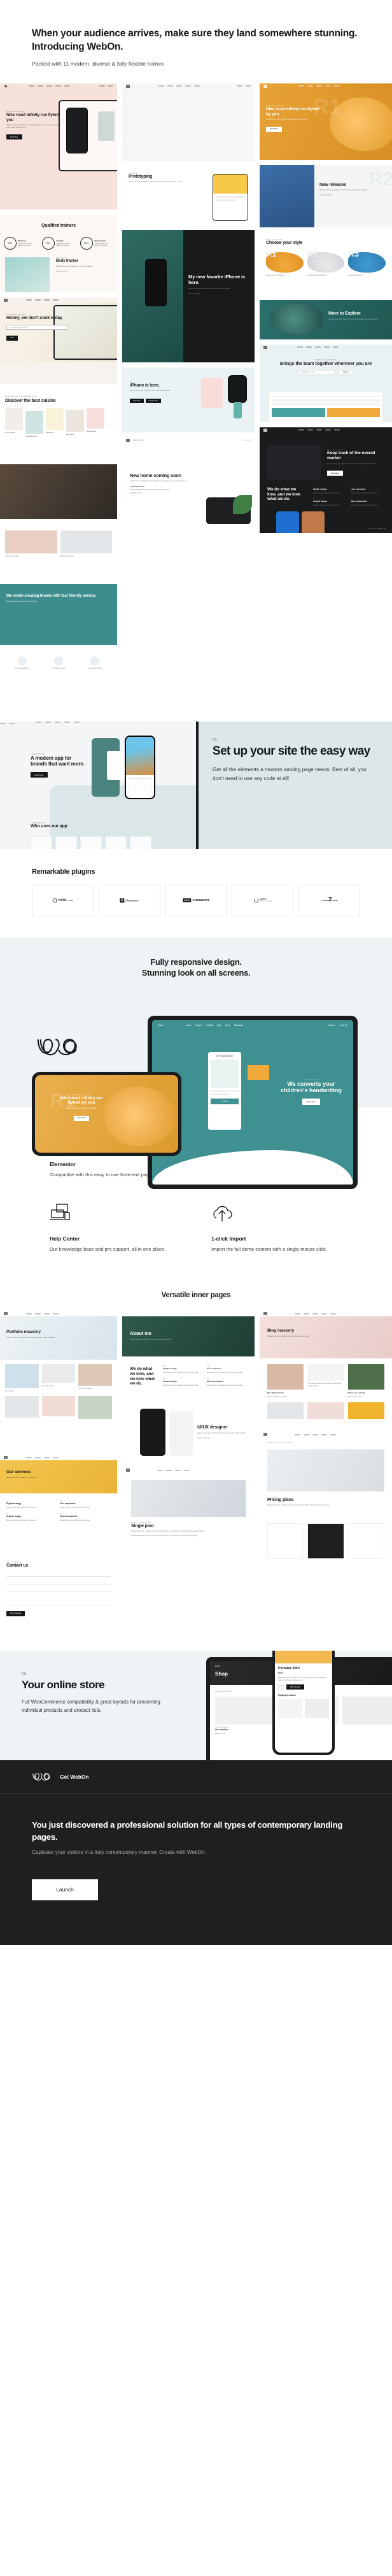 The width and height of the screenshot is (392, 2576). I want to click on tablet-cta: Read More, so click(311, 1102).